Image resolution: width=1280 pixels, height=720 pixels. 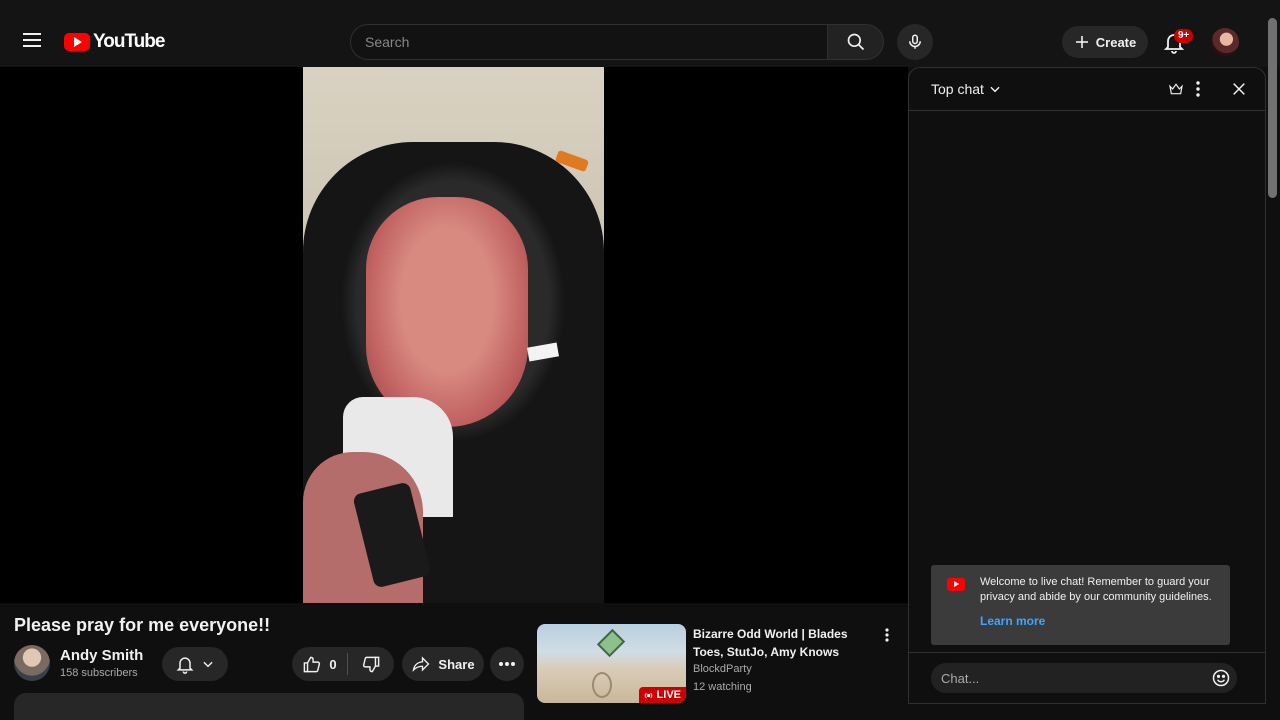 I want to click on live-broadcast-icon, so click(x=648, y=695).